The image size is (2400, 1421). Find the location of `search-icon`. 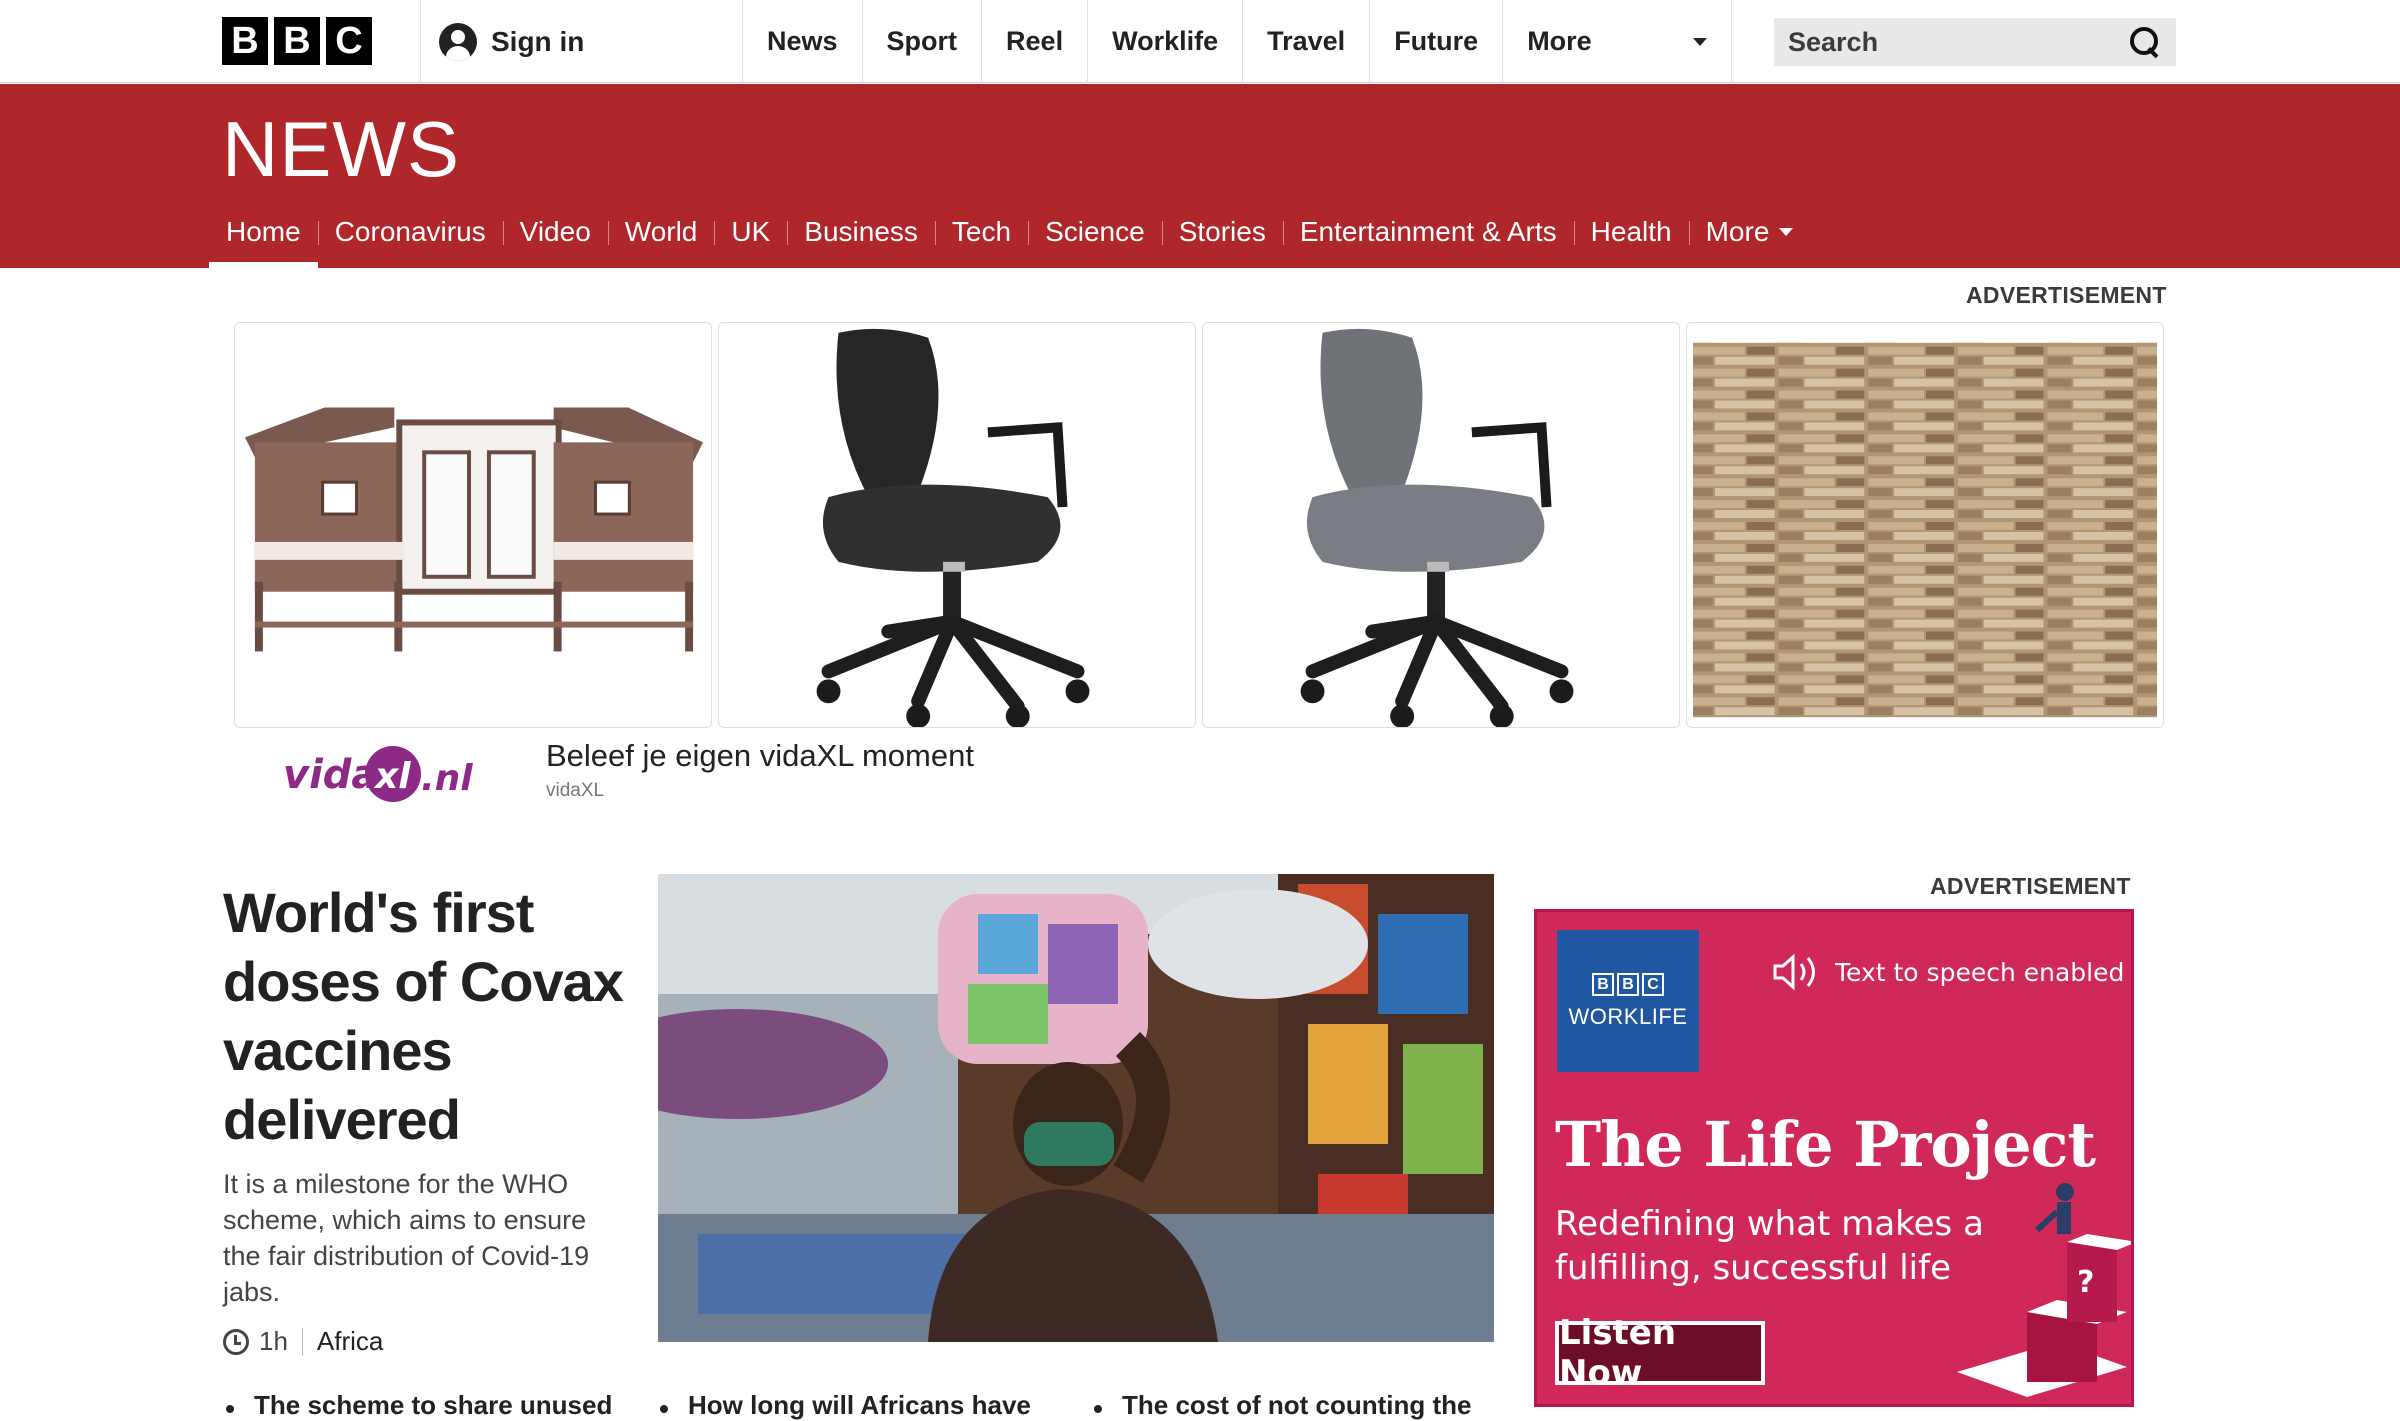

search-icon is located at coordinates (2145, 42).